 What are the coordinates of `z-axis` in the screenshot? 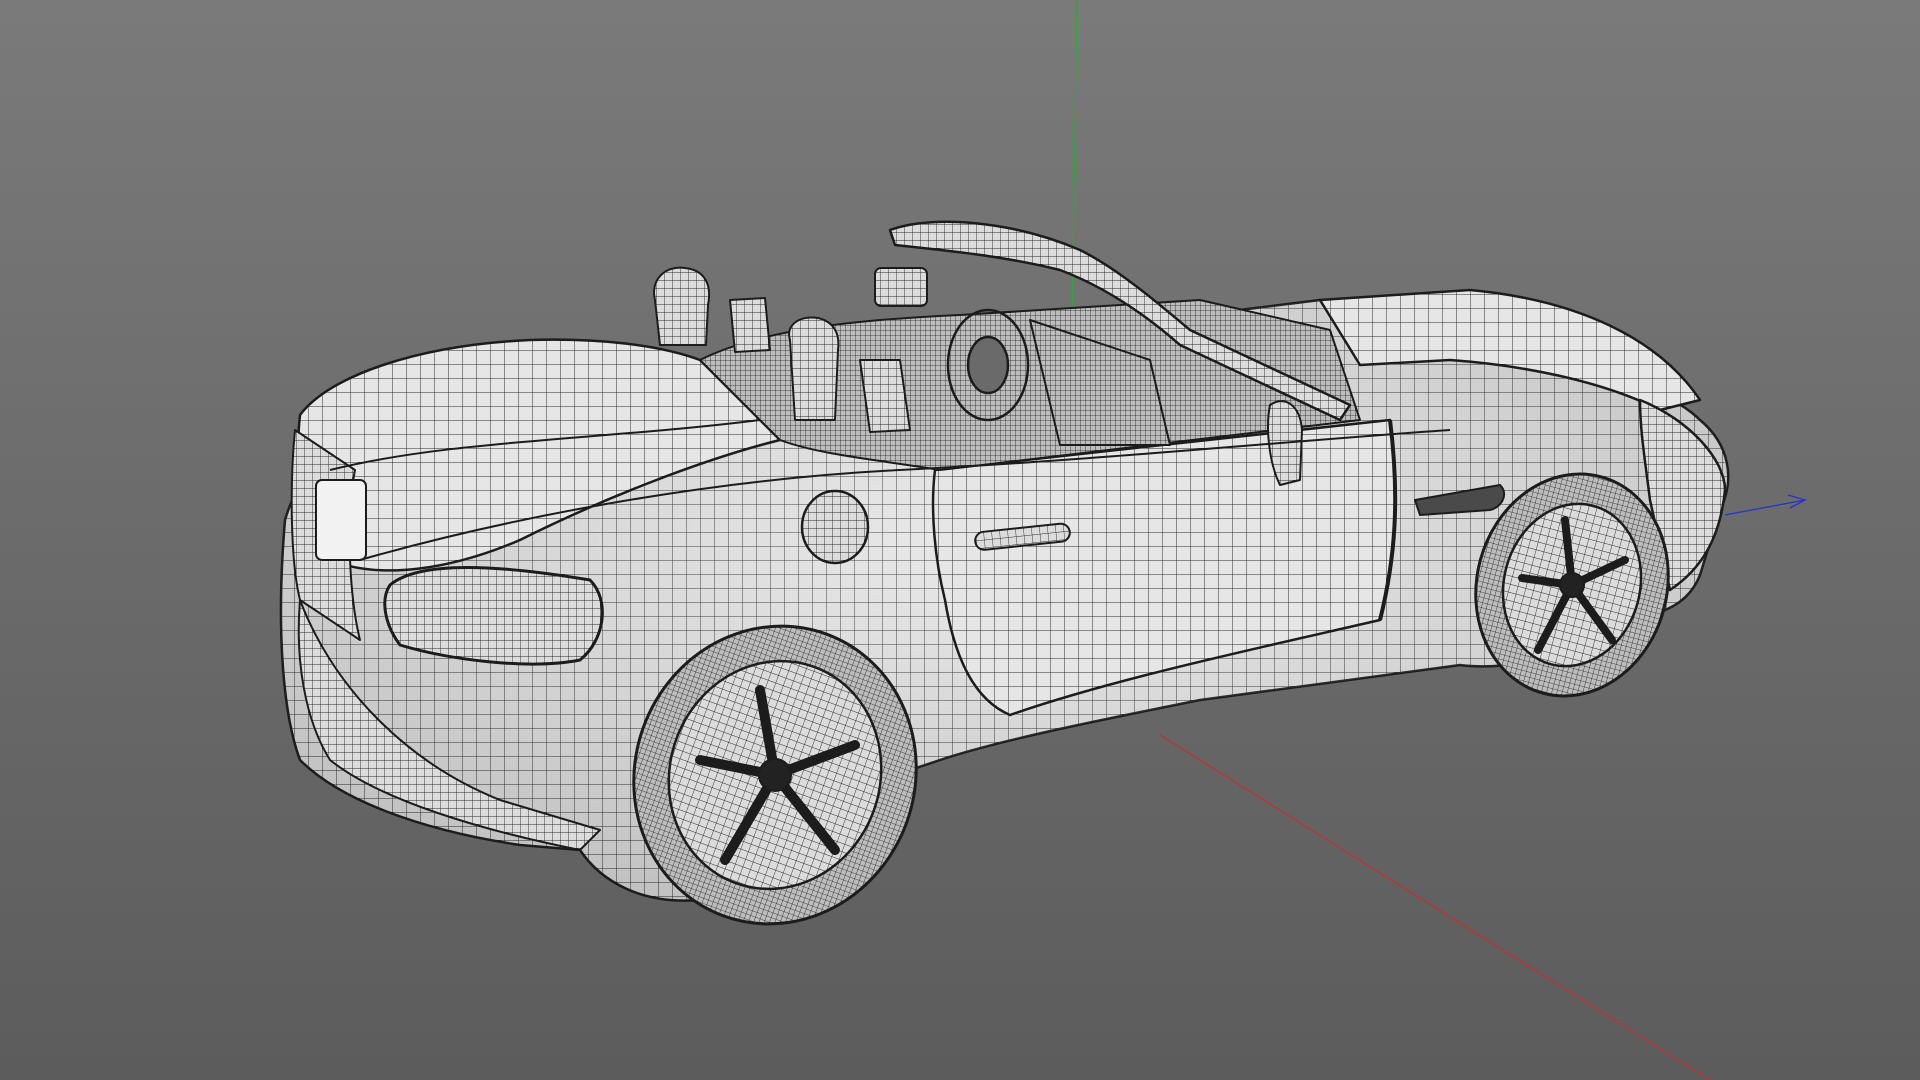 It's located at (1765, 505).